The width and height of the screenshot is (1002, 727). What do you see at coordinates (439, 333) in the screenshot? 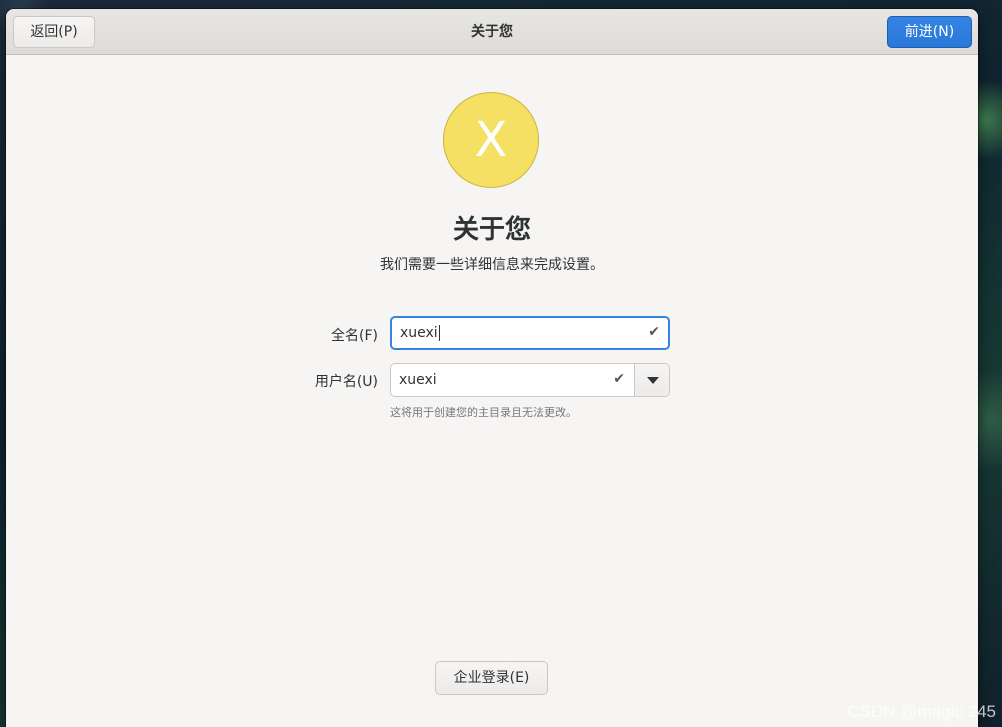
I see `text-caret` at bounding box center [439, 333].